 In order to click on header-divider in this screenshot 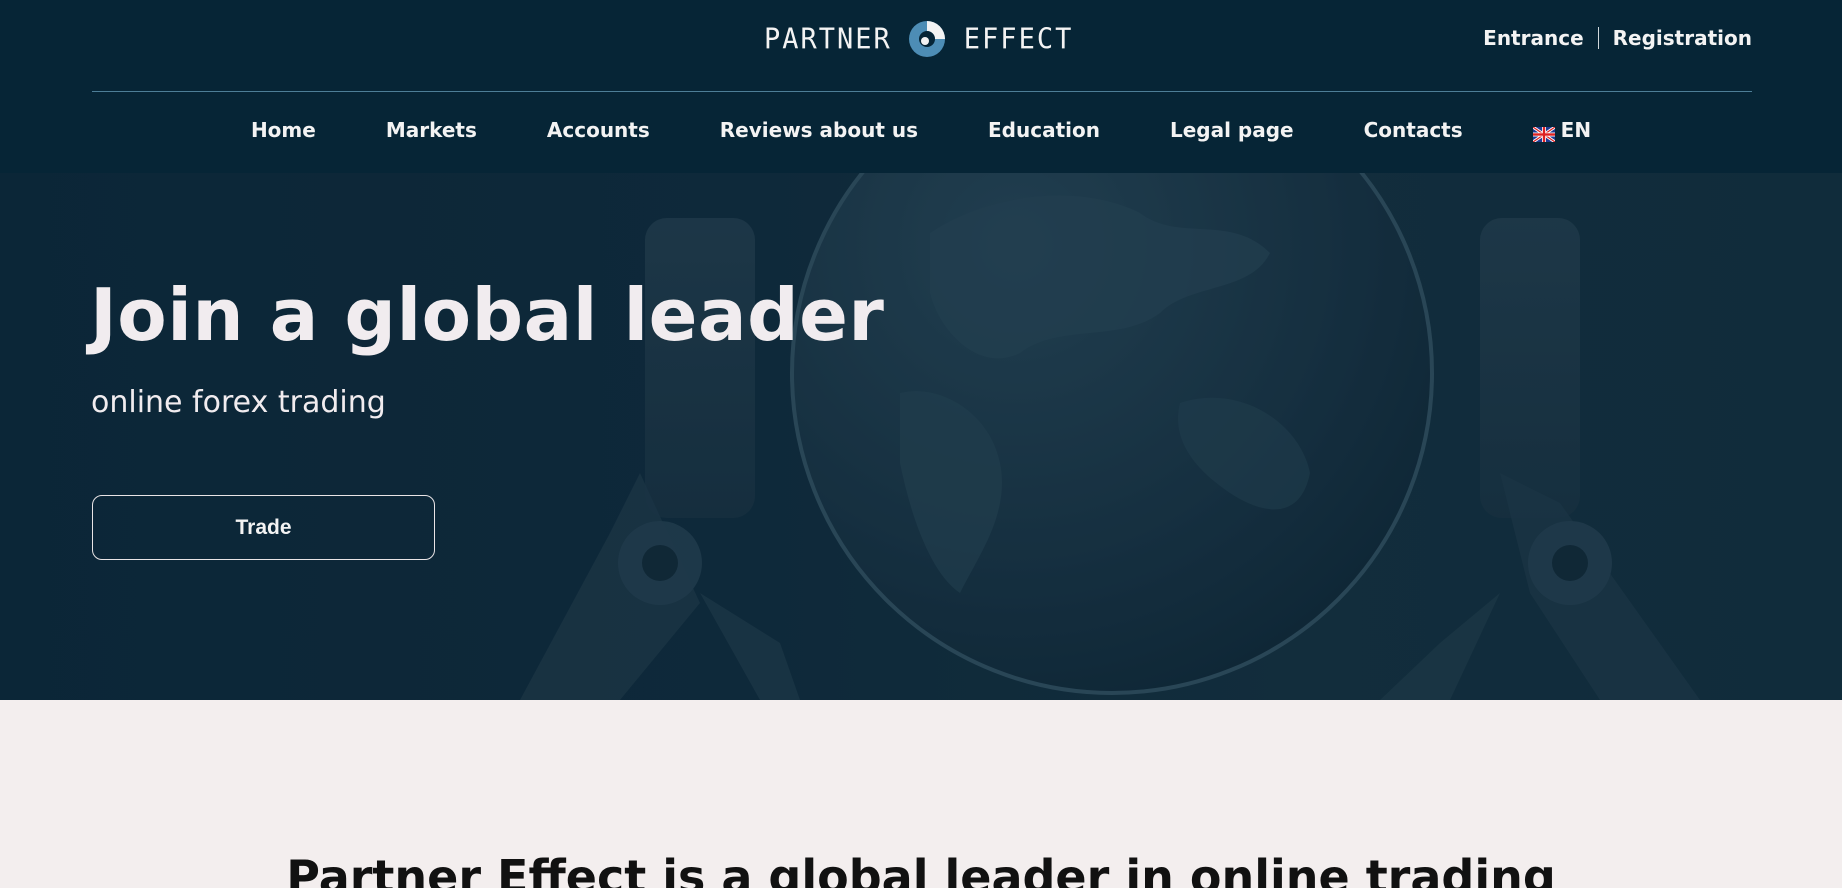, I will do `click(922, 91)`.